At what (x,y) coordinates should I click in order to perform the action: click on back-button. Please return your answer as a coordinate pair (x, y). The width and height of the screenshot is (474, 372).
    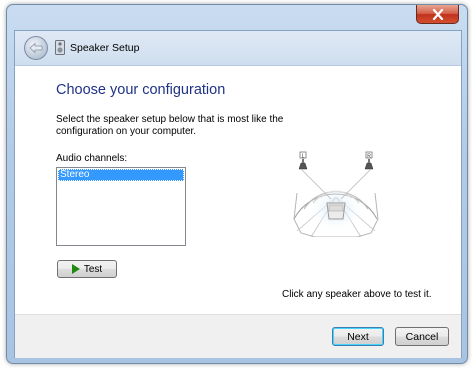
    Looking at the image, I should click on (36, 48).